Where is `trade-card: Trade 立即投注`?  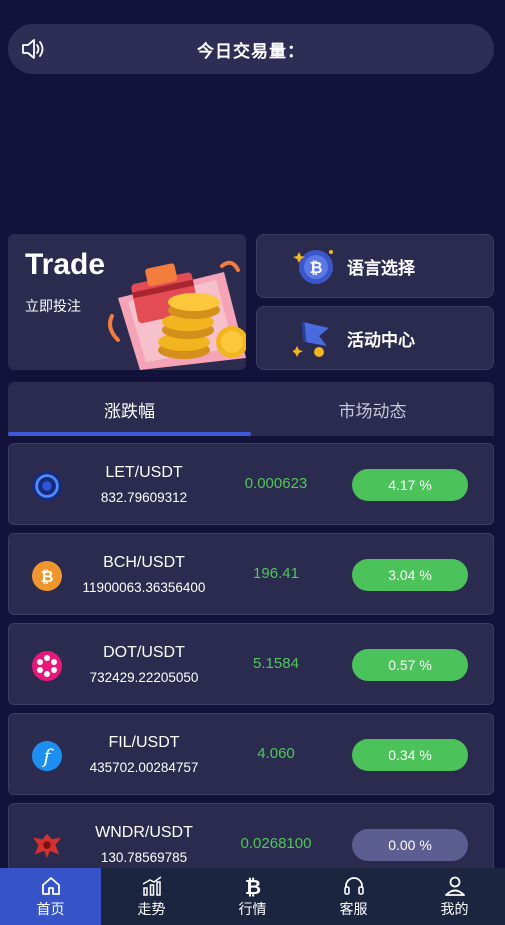 trade-card: Trade 立即投注 is located at coordinates (127, 302).